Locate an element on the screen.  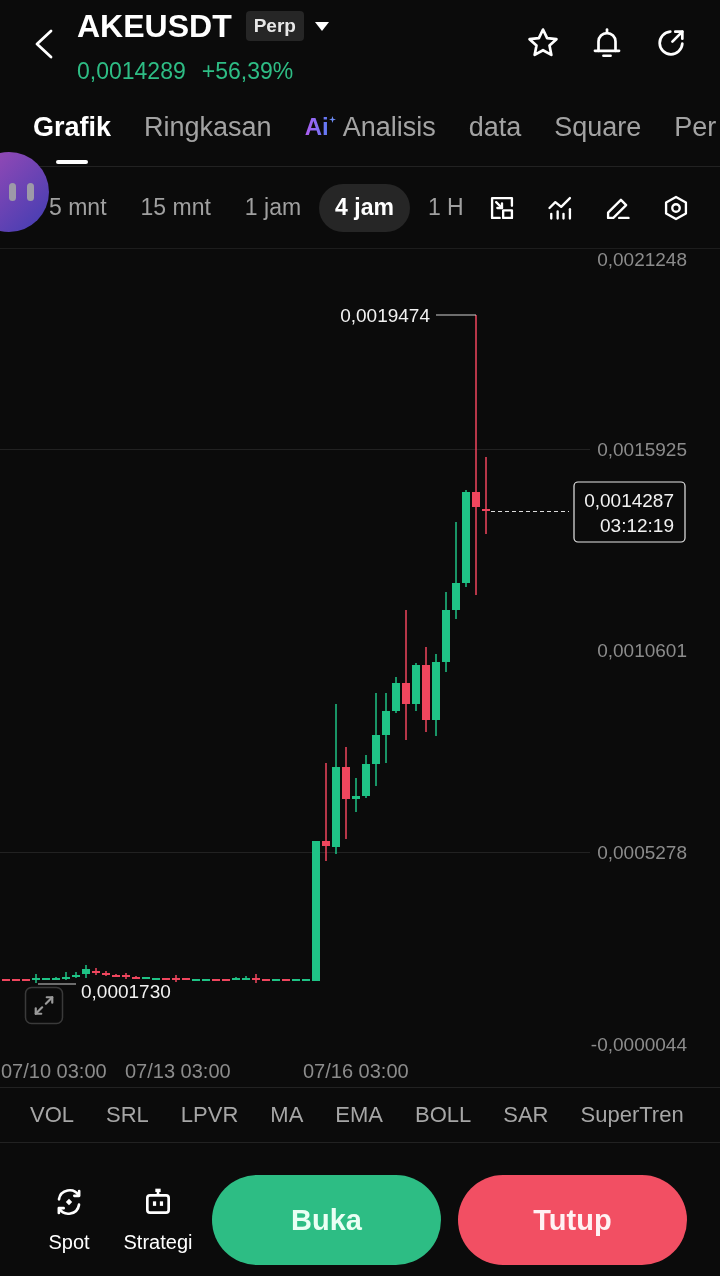
indicator-tab: LPVR is located at coordinates (209, 1115).